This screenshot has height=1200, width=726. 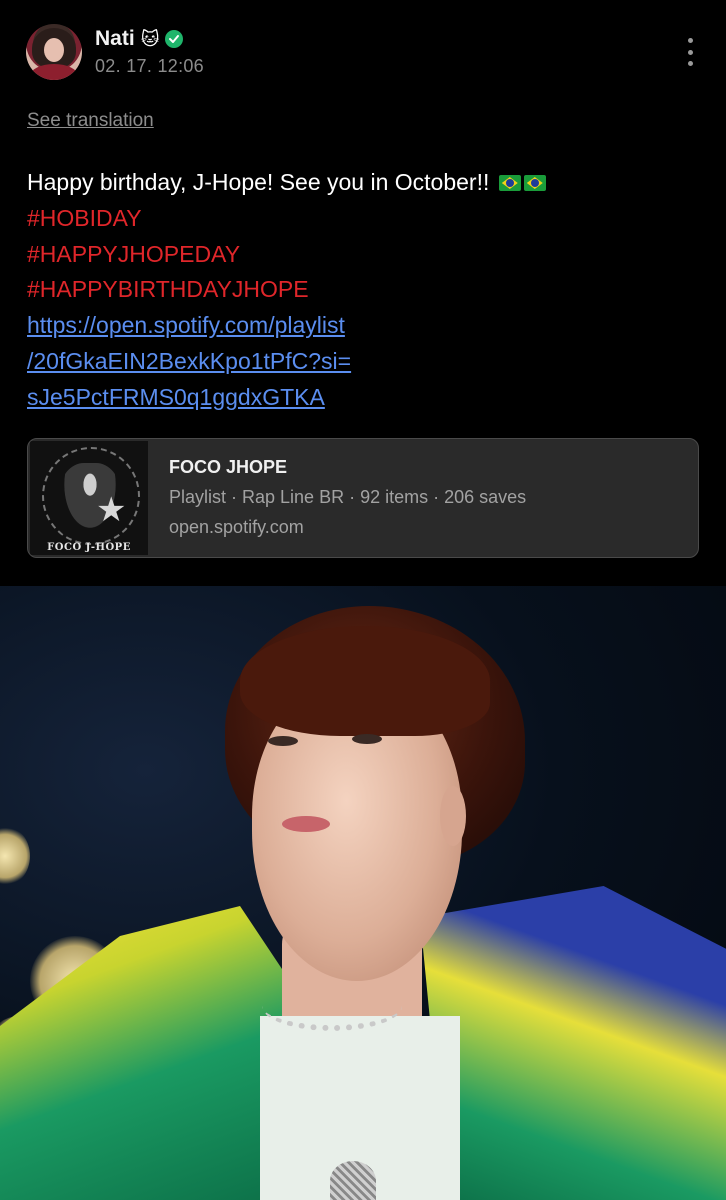 I want to click on name-row: Nati 🐱, so click(x=139, y=39).